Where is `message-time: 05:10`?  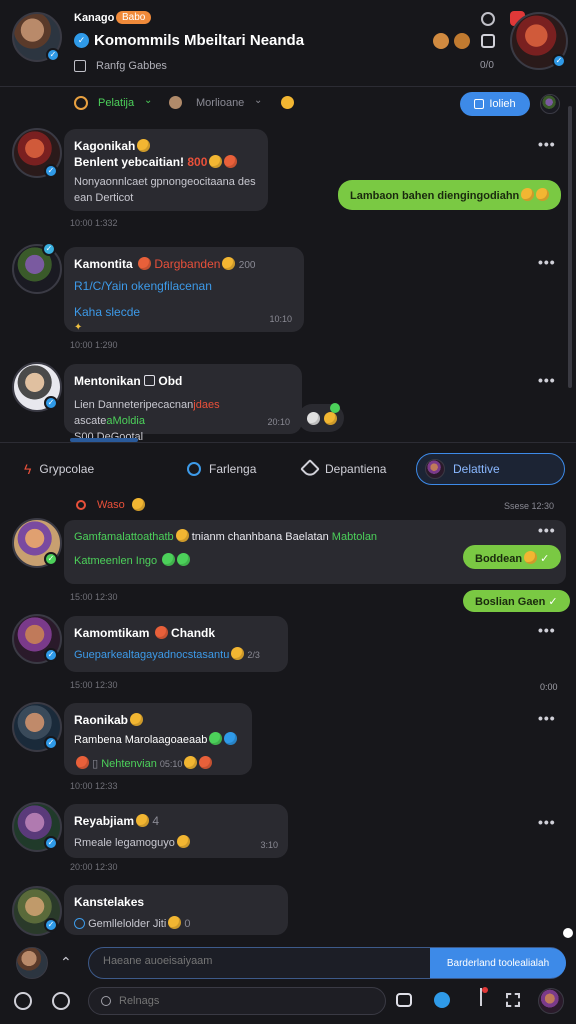 message-time: 05:10 is located at coordinates (171, 764).